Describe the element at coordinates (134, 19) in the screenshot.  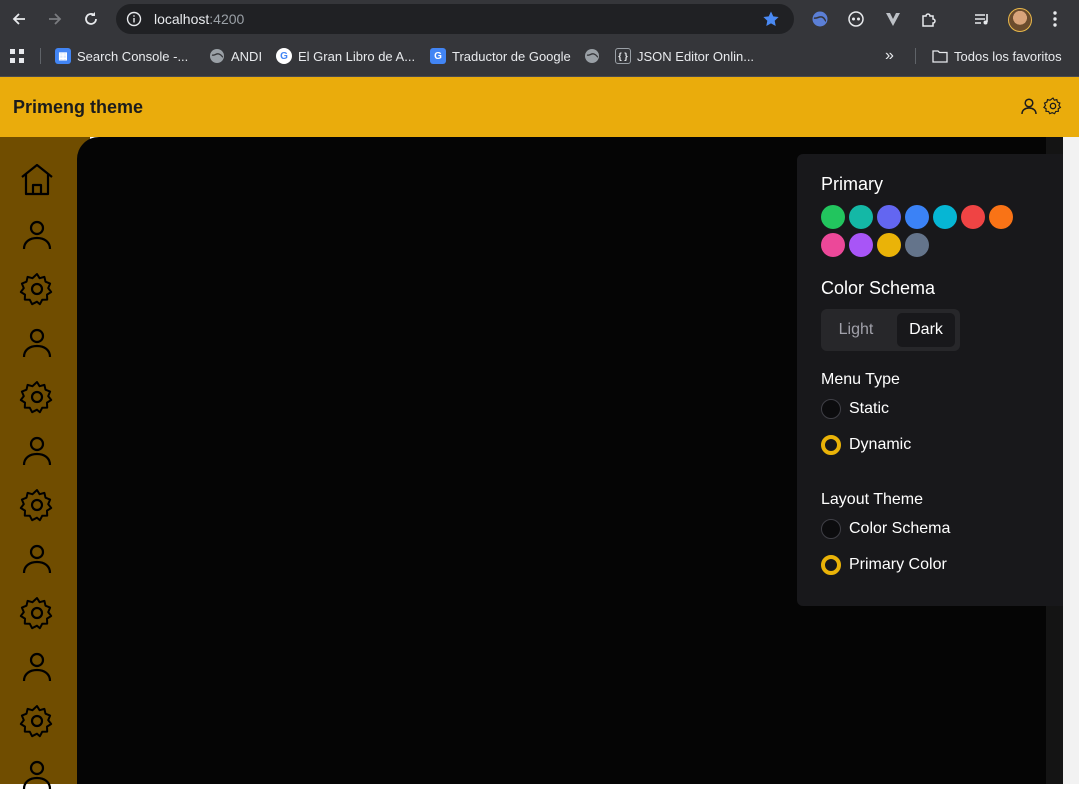
I see `info-icon` at that location.